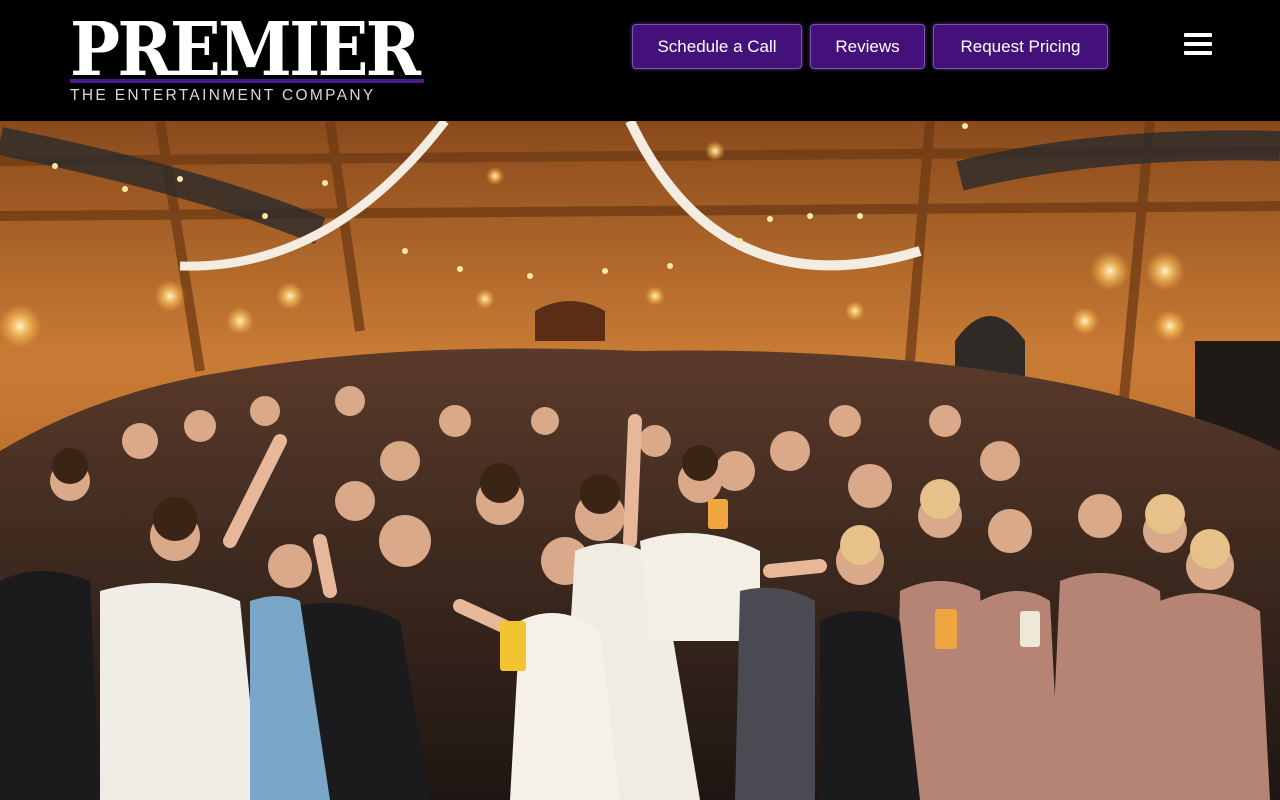  What do you see at coordinates (867, 46) in the screenshot?
I see `reviews-button: Reviews` at bounding box center [867, 46].